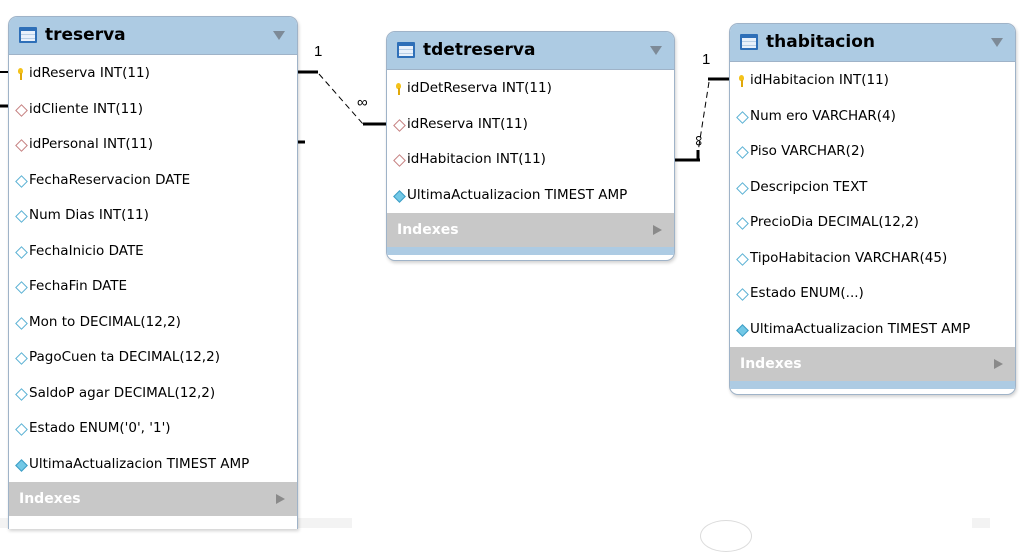  Describe the element at coordinates (872, 294) in the screenshot. I see `column-row: Estado ENUM(...)` at that location.